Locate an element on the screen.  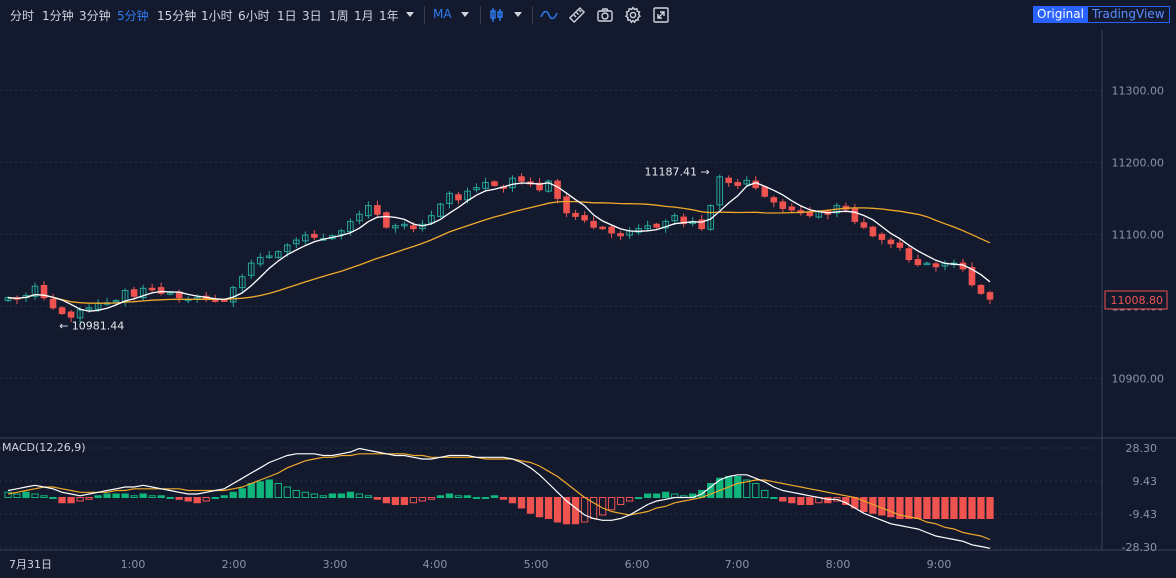
interval-fenshi: 分时 is located at coordinates (22, 15).